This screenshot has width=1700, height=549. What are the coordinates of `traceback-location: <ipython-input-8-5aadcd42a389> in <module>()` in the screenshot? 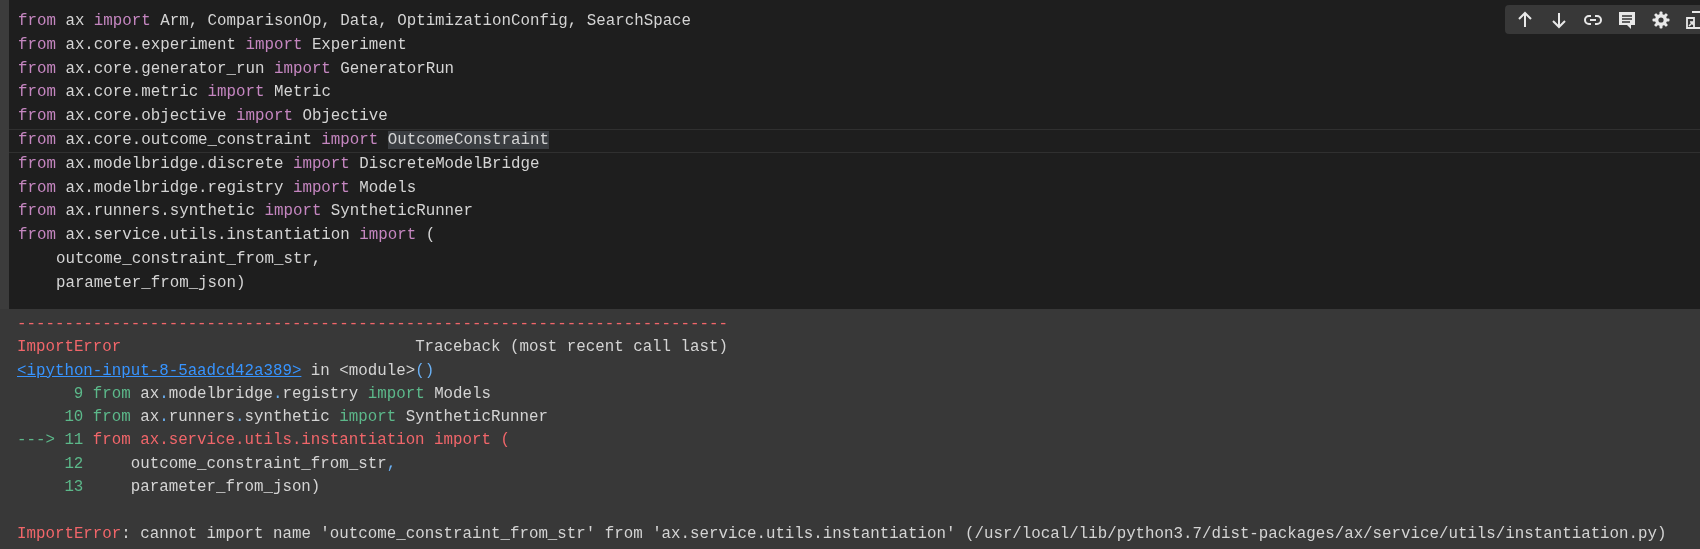 It's located at (226, 371).